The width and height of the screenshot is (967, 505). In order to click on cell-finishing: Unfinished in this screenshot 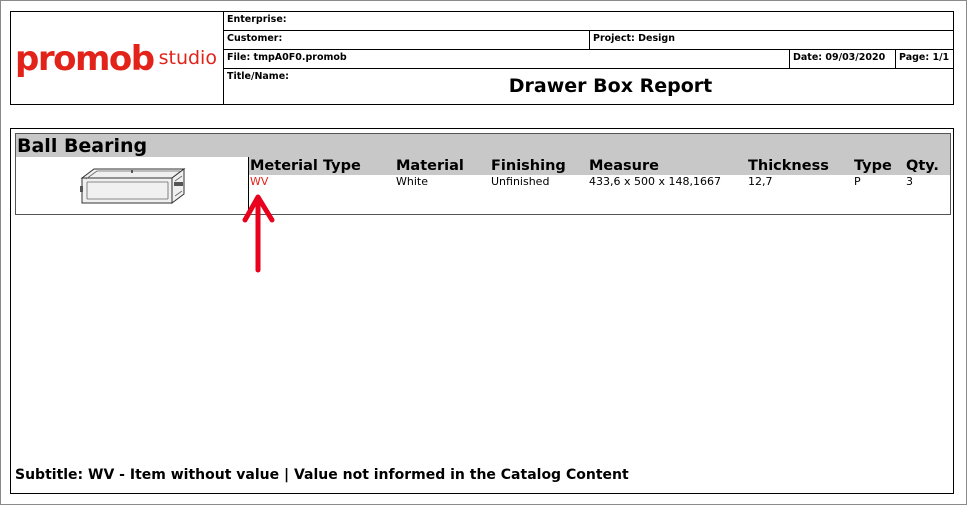, I will do `click(520, 181)`.